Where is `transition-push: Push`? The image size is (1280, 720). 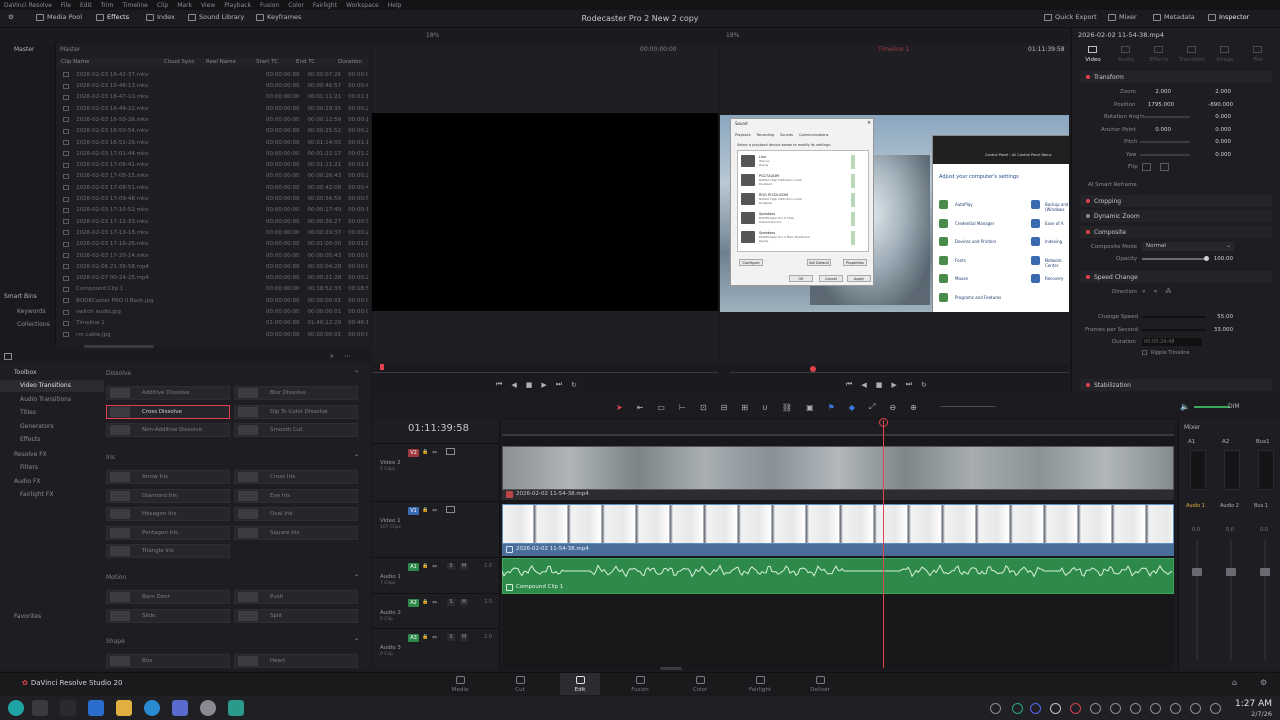
transition-push: Push is located at coordinates (296, 597).